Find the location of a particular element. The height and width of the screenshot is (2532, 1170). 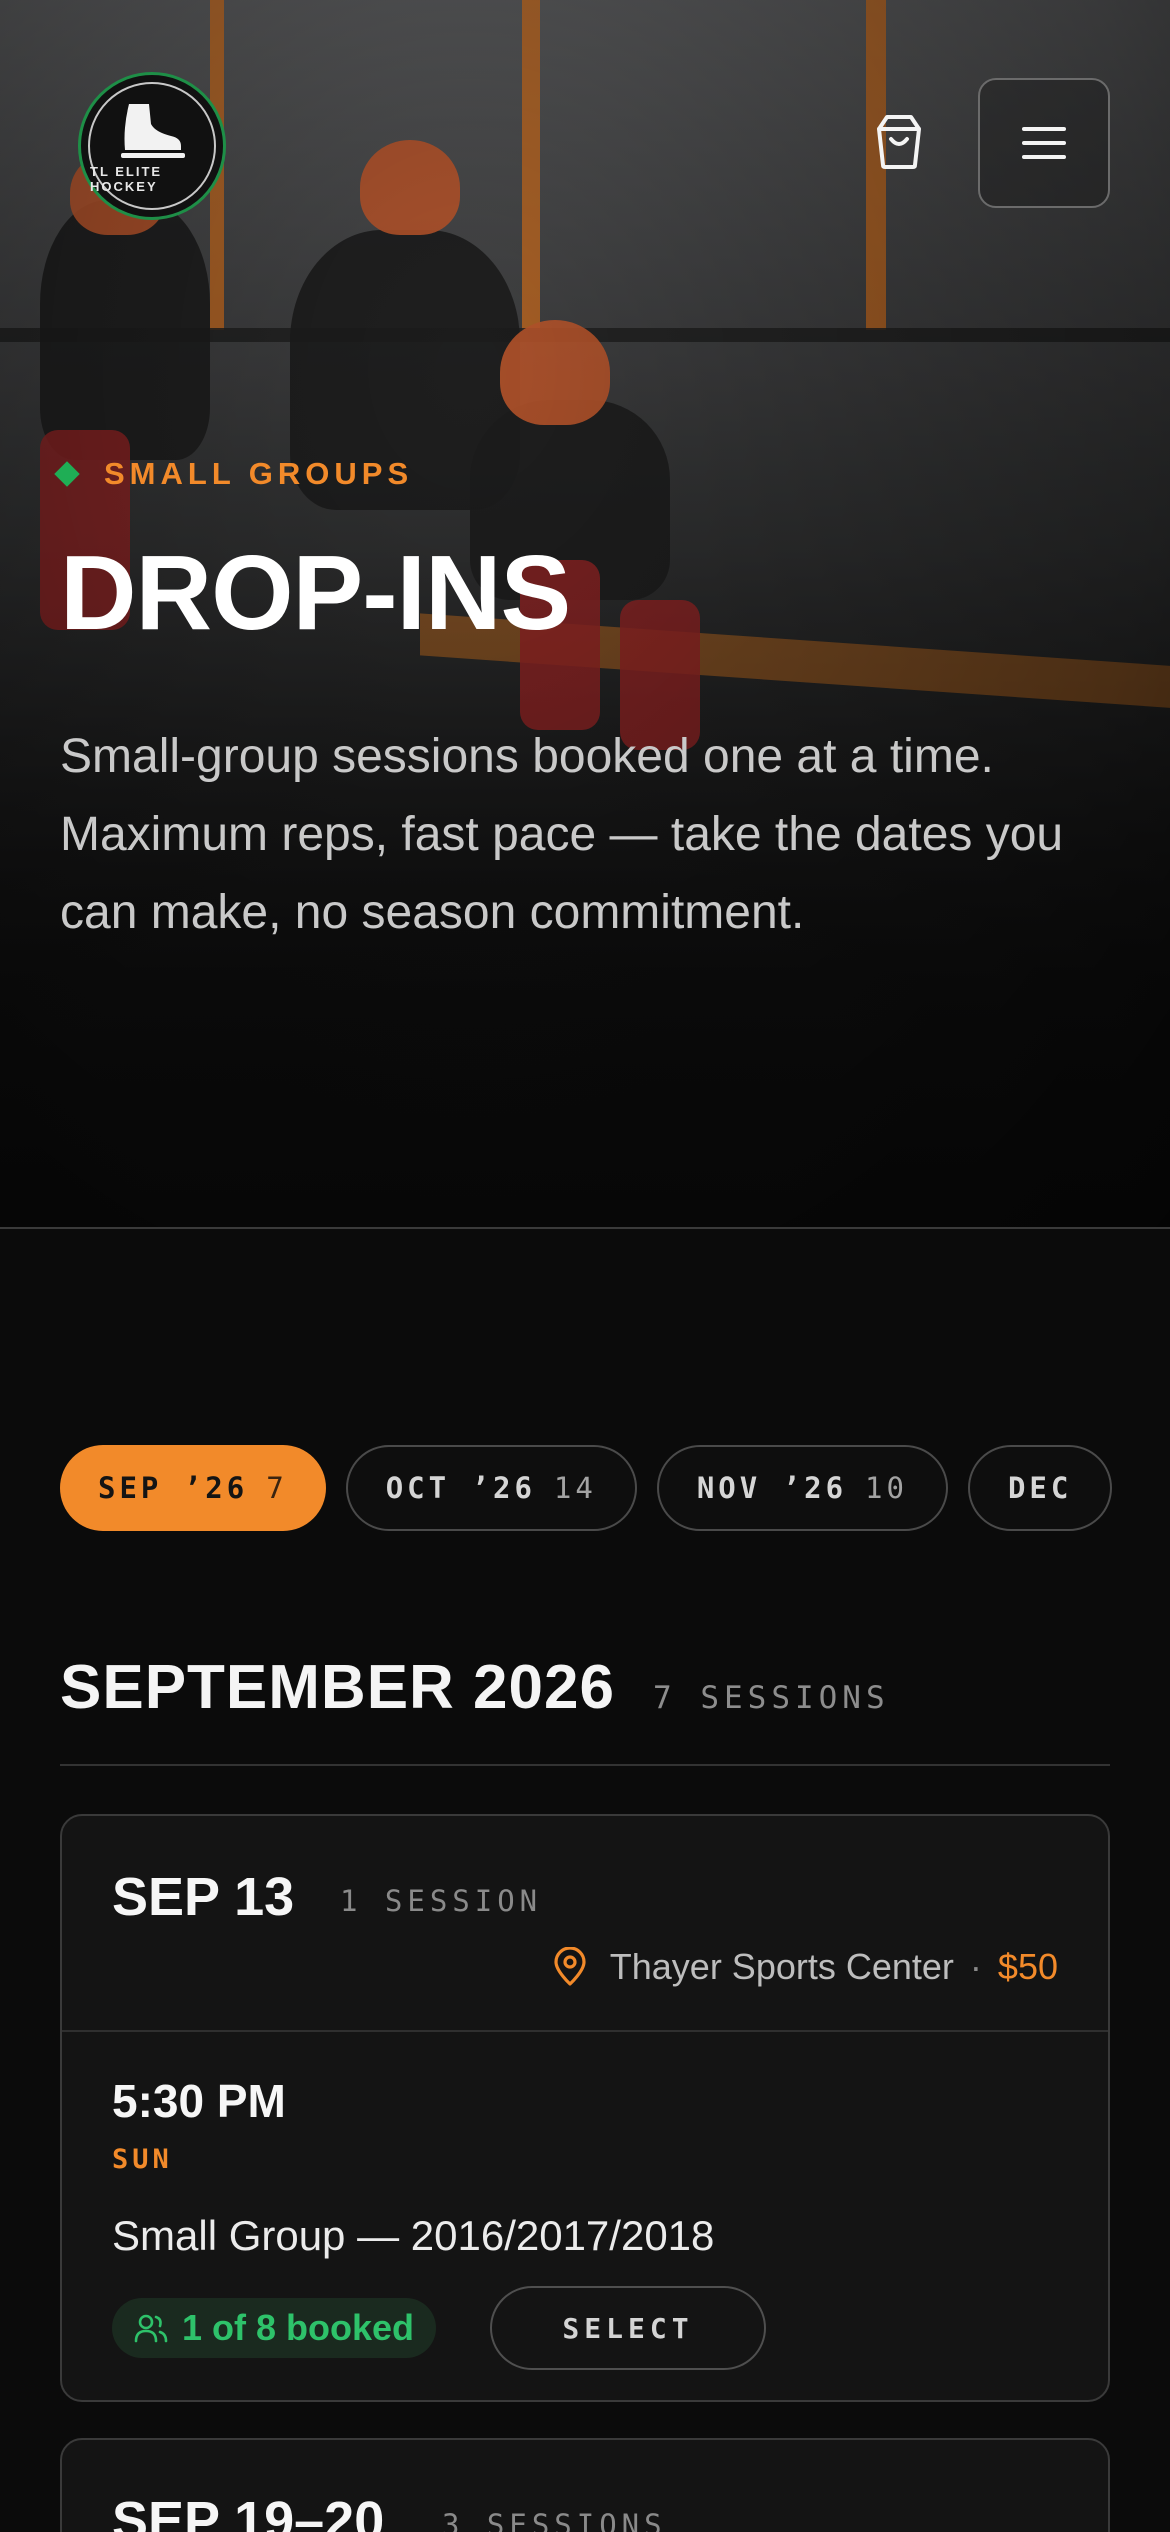

month-divider is located at coordinates (585, 1765).